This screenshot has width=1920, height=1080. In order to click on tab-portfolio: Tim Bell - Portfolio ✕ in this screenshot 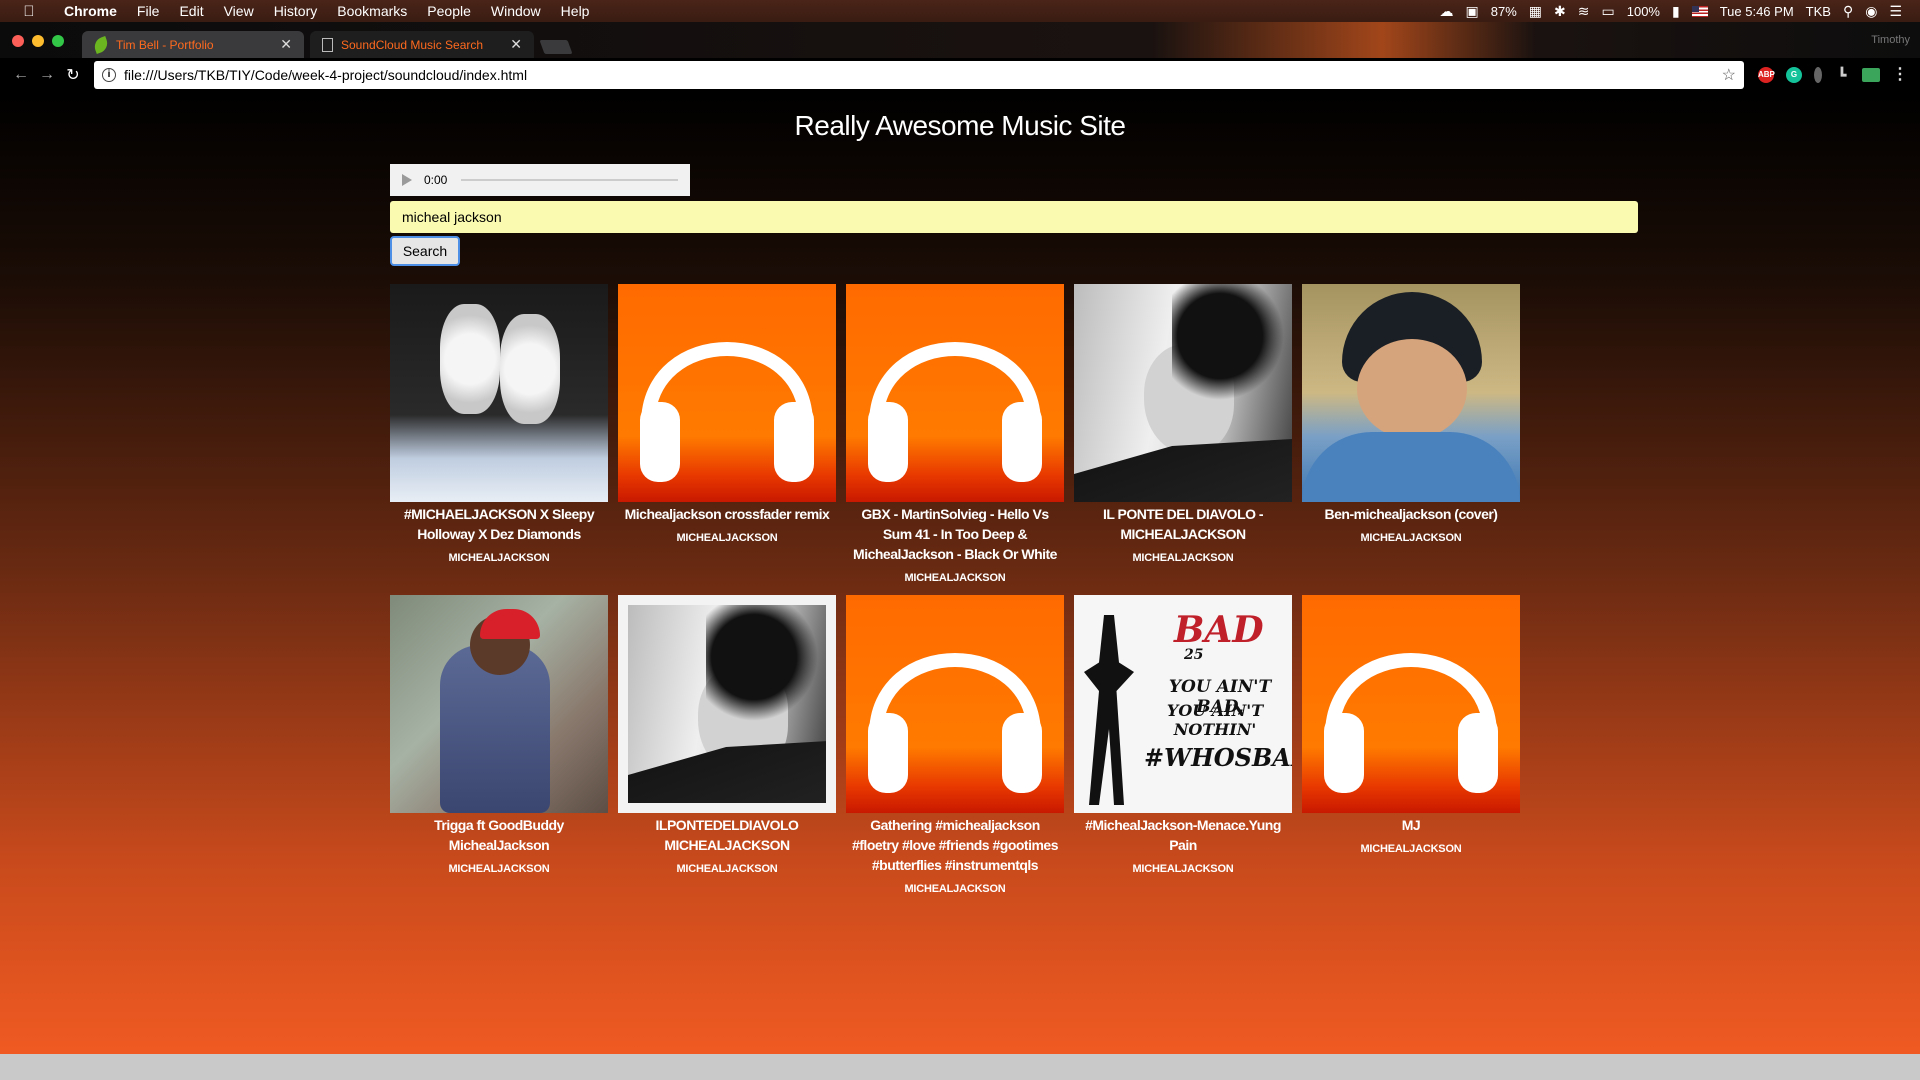, I will do `click(193, 44)`.